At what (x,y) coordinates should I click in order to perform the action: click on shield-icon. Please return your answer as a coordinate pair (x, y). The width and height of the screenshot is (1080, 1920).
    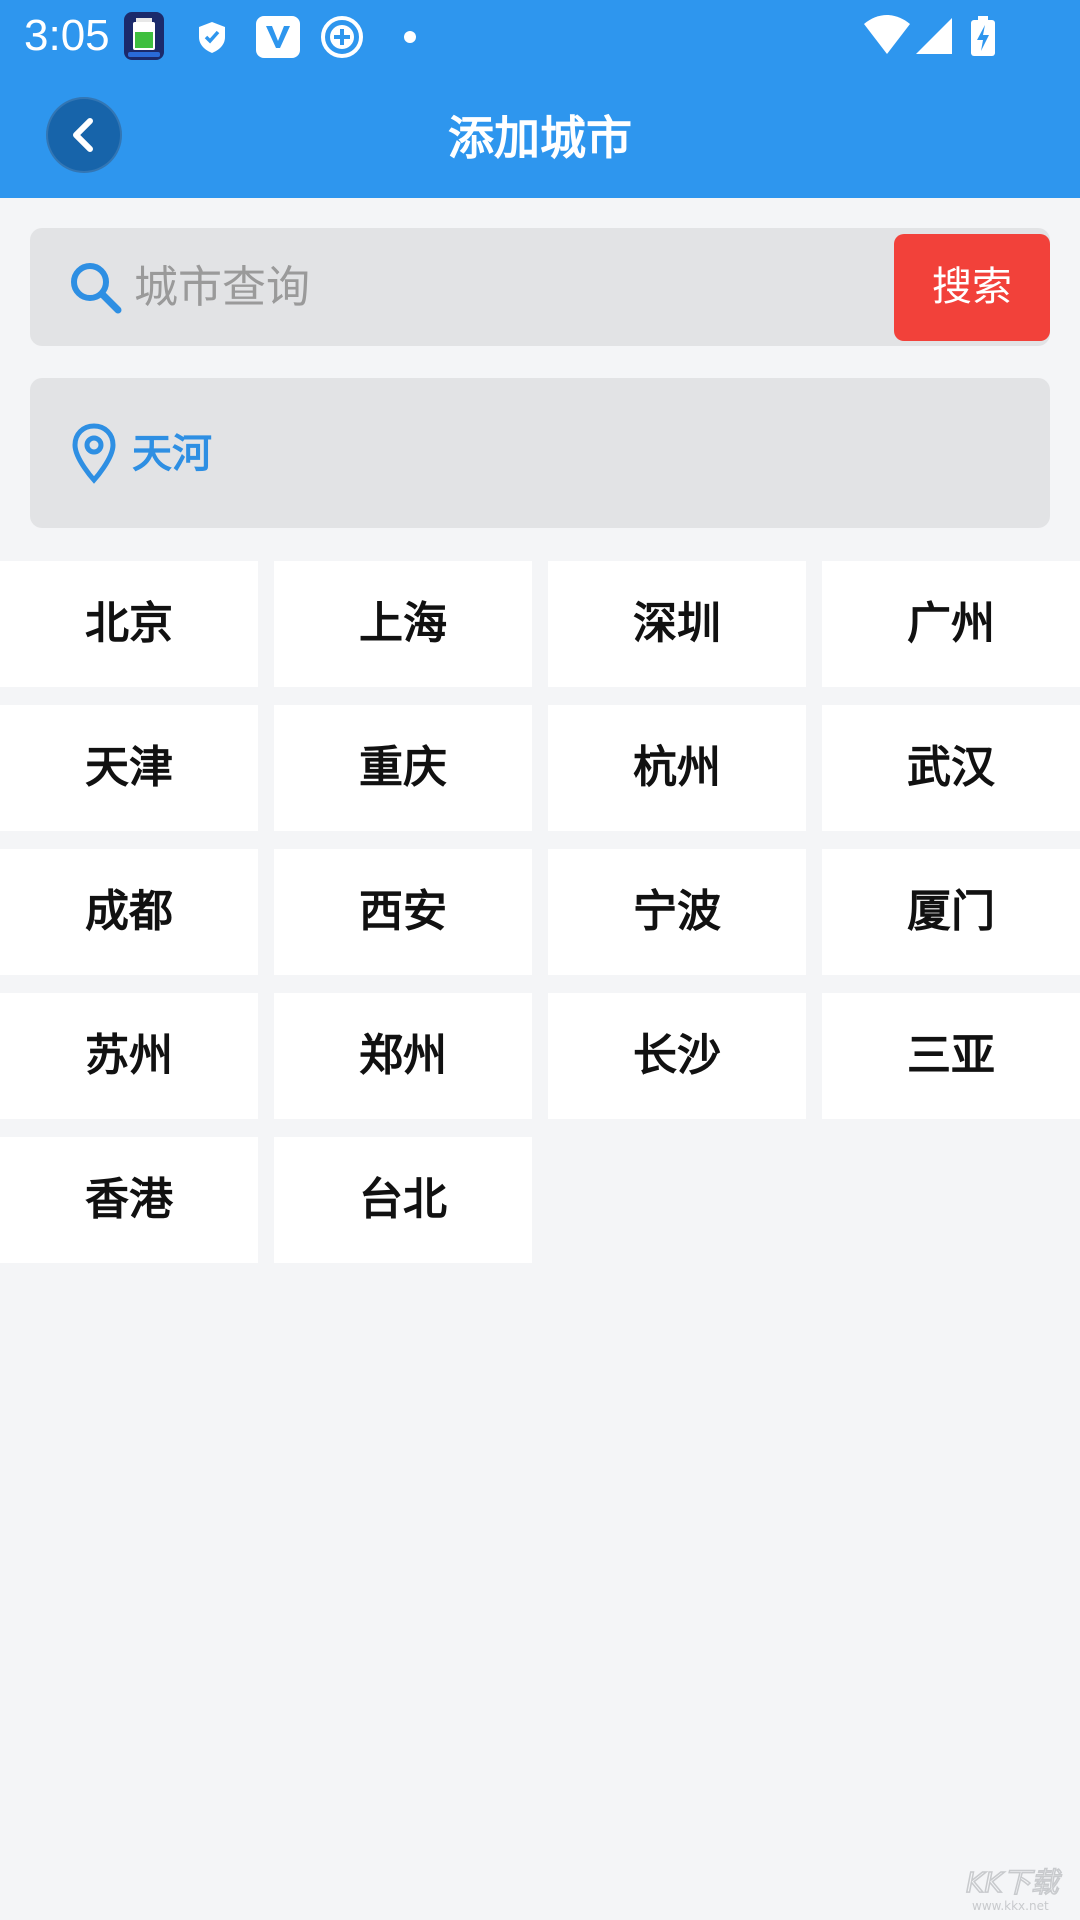
    Looking at the image, I should click on (212, 37).